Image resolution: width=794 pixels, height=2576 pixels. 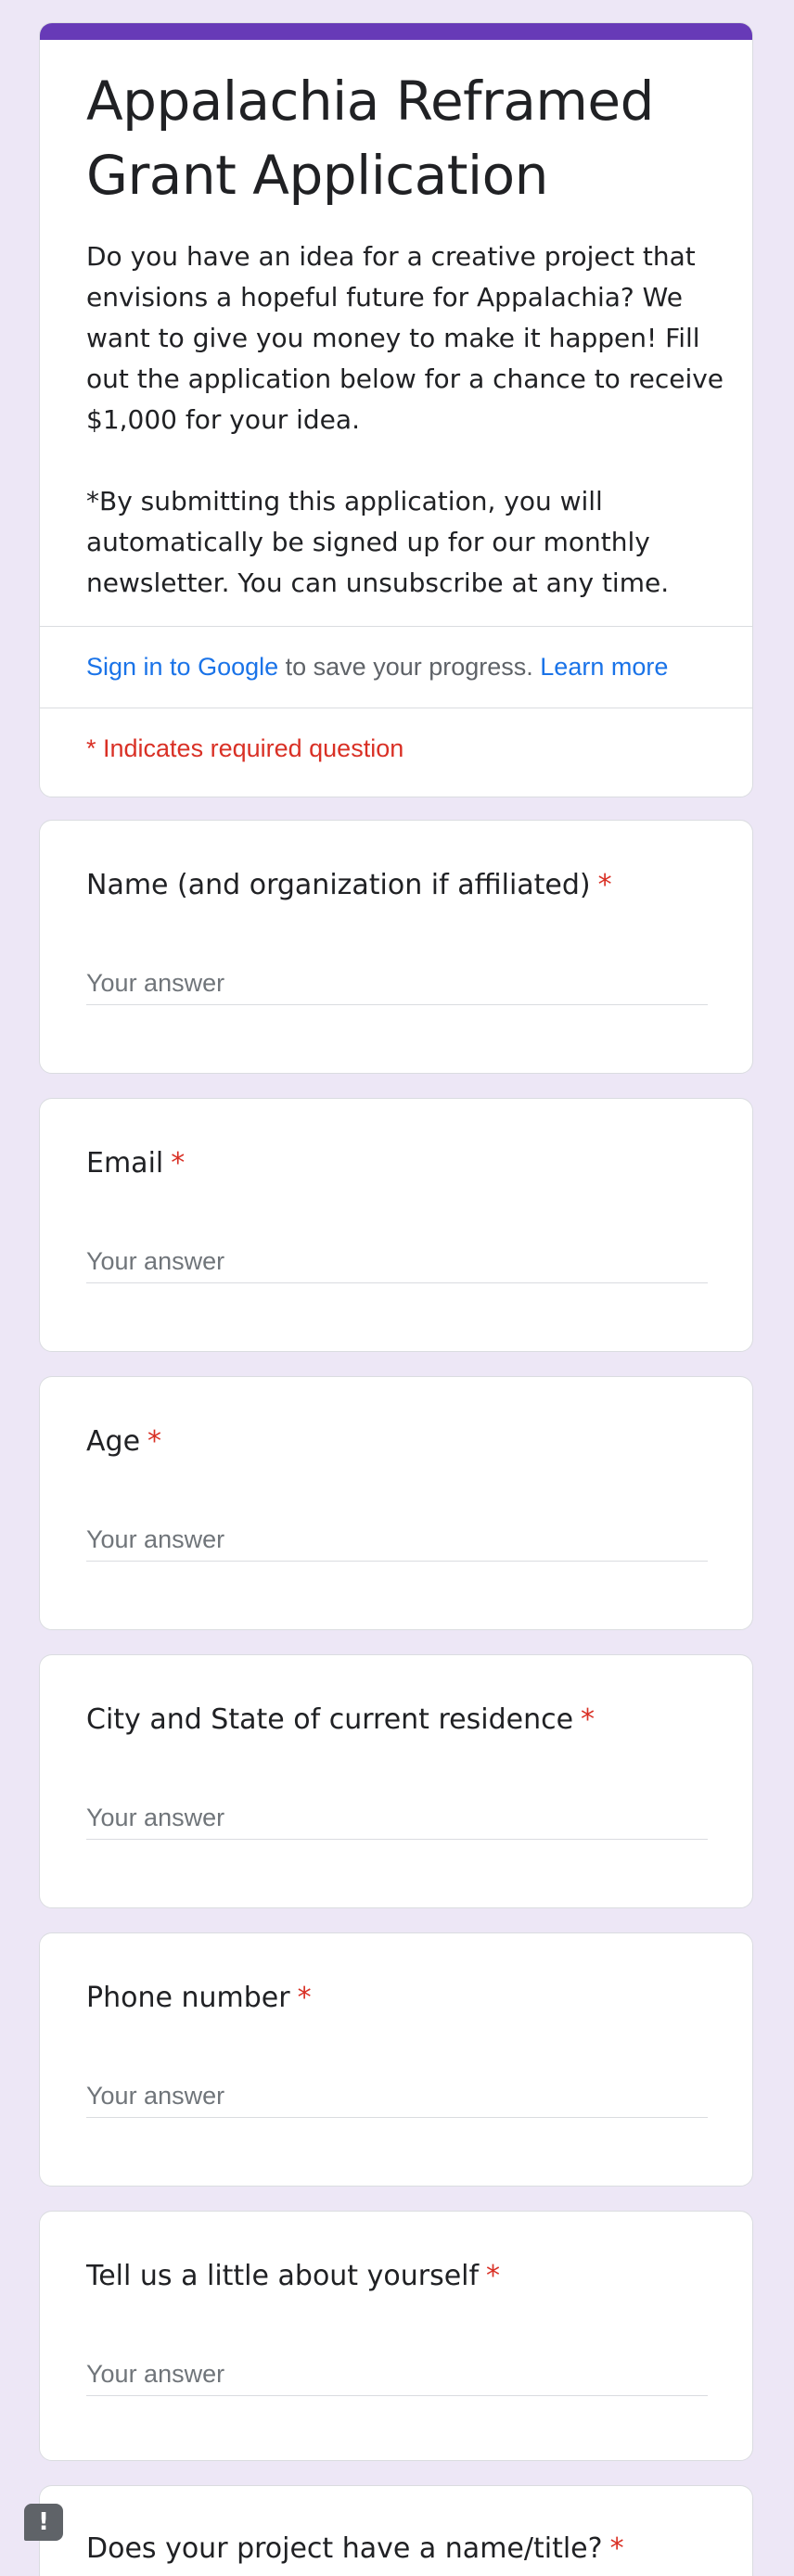 What do you see at coordinates (397, 2374) in the screenshot?
I see `about-yourself-input` at bounding box center [397, 2374].